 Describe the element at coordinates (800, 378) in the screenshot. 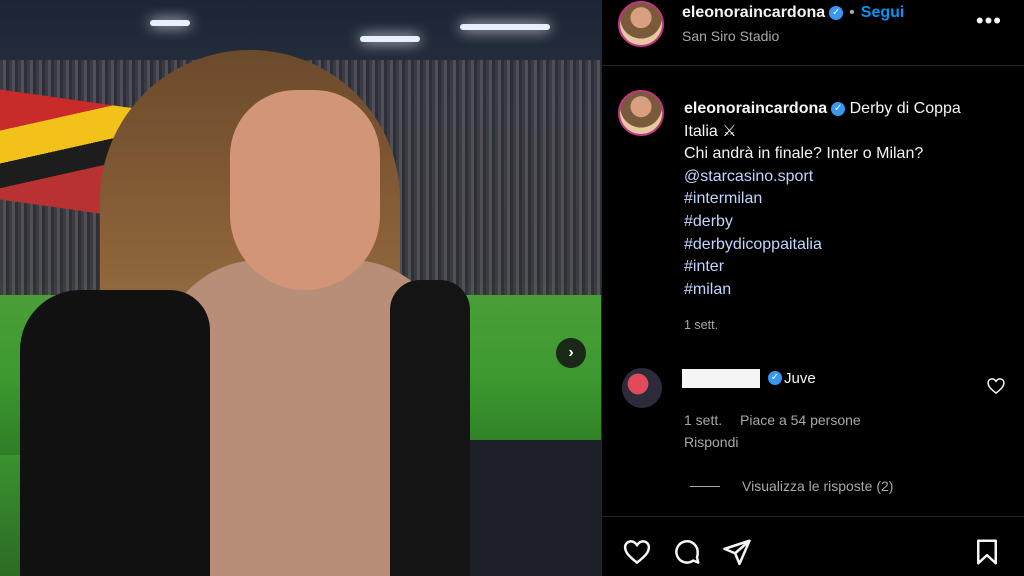

I see `comment-text: Juve` at that location.